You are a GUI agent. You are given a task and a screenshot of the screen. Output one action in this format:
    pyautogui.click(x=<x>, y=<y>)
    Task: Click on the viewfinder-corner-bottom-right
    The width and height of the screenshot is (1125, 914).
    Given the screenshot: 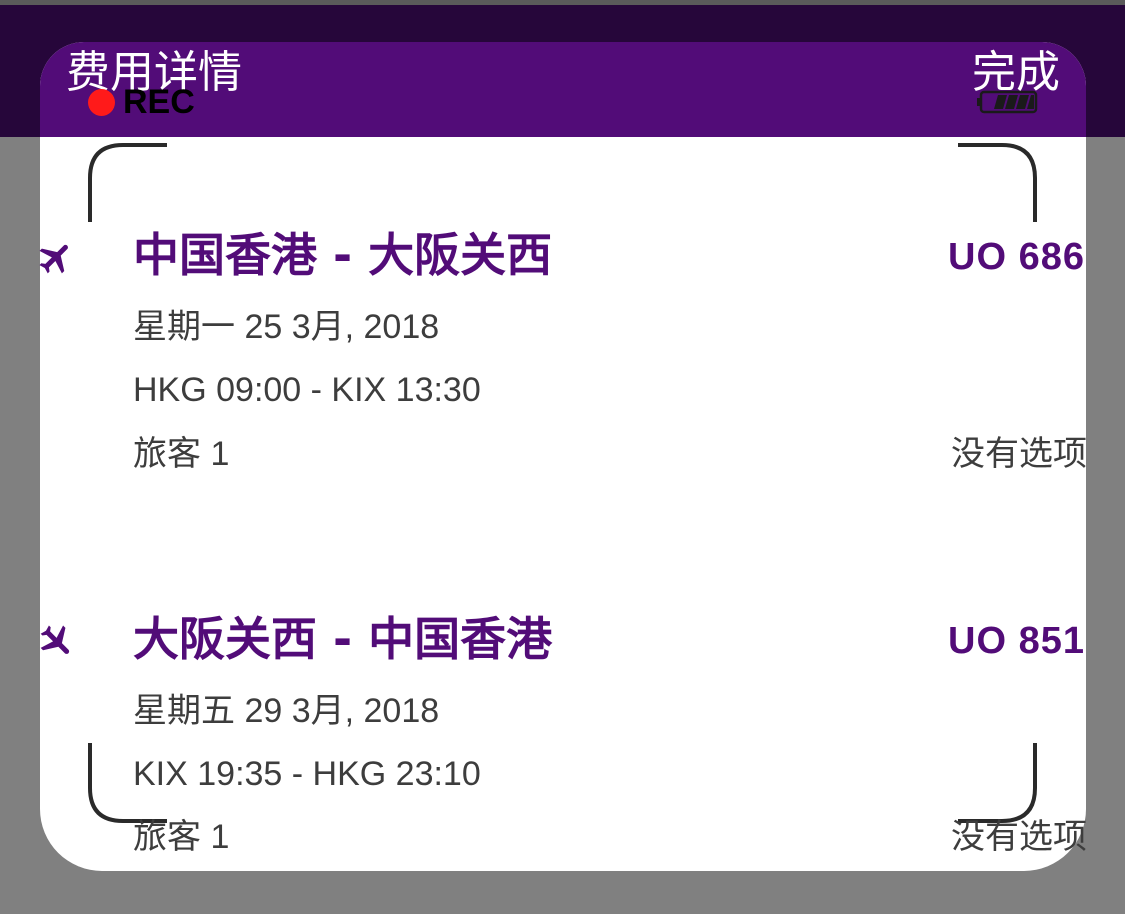 What is the action you would take?
    pyautogui.click(x=997, y=783)
    